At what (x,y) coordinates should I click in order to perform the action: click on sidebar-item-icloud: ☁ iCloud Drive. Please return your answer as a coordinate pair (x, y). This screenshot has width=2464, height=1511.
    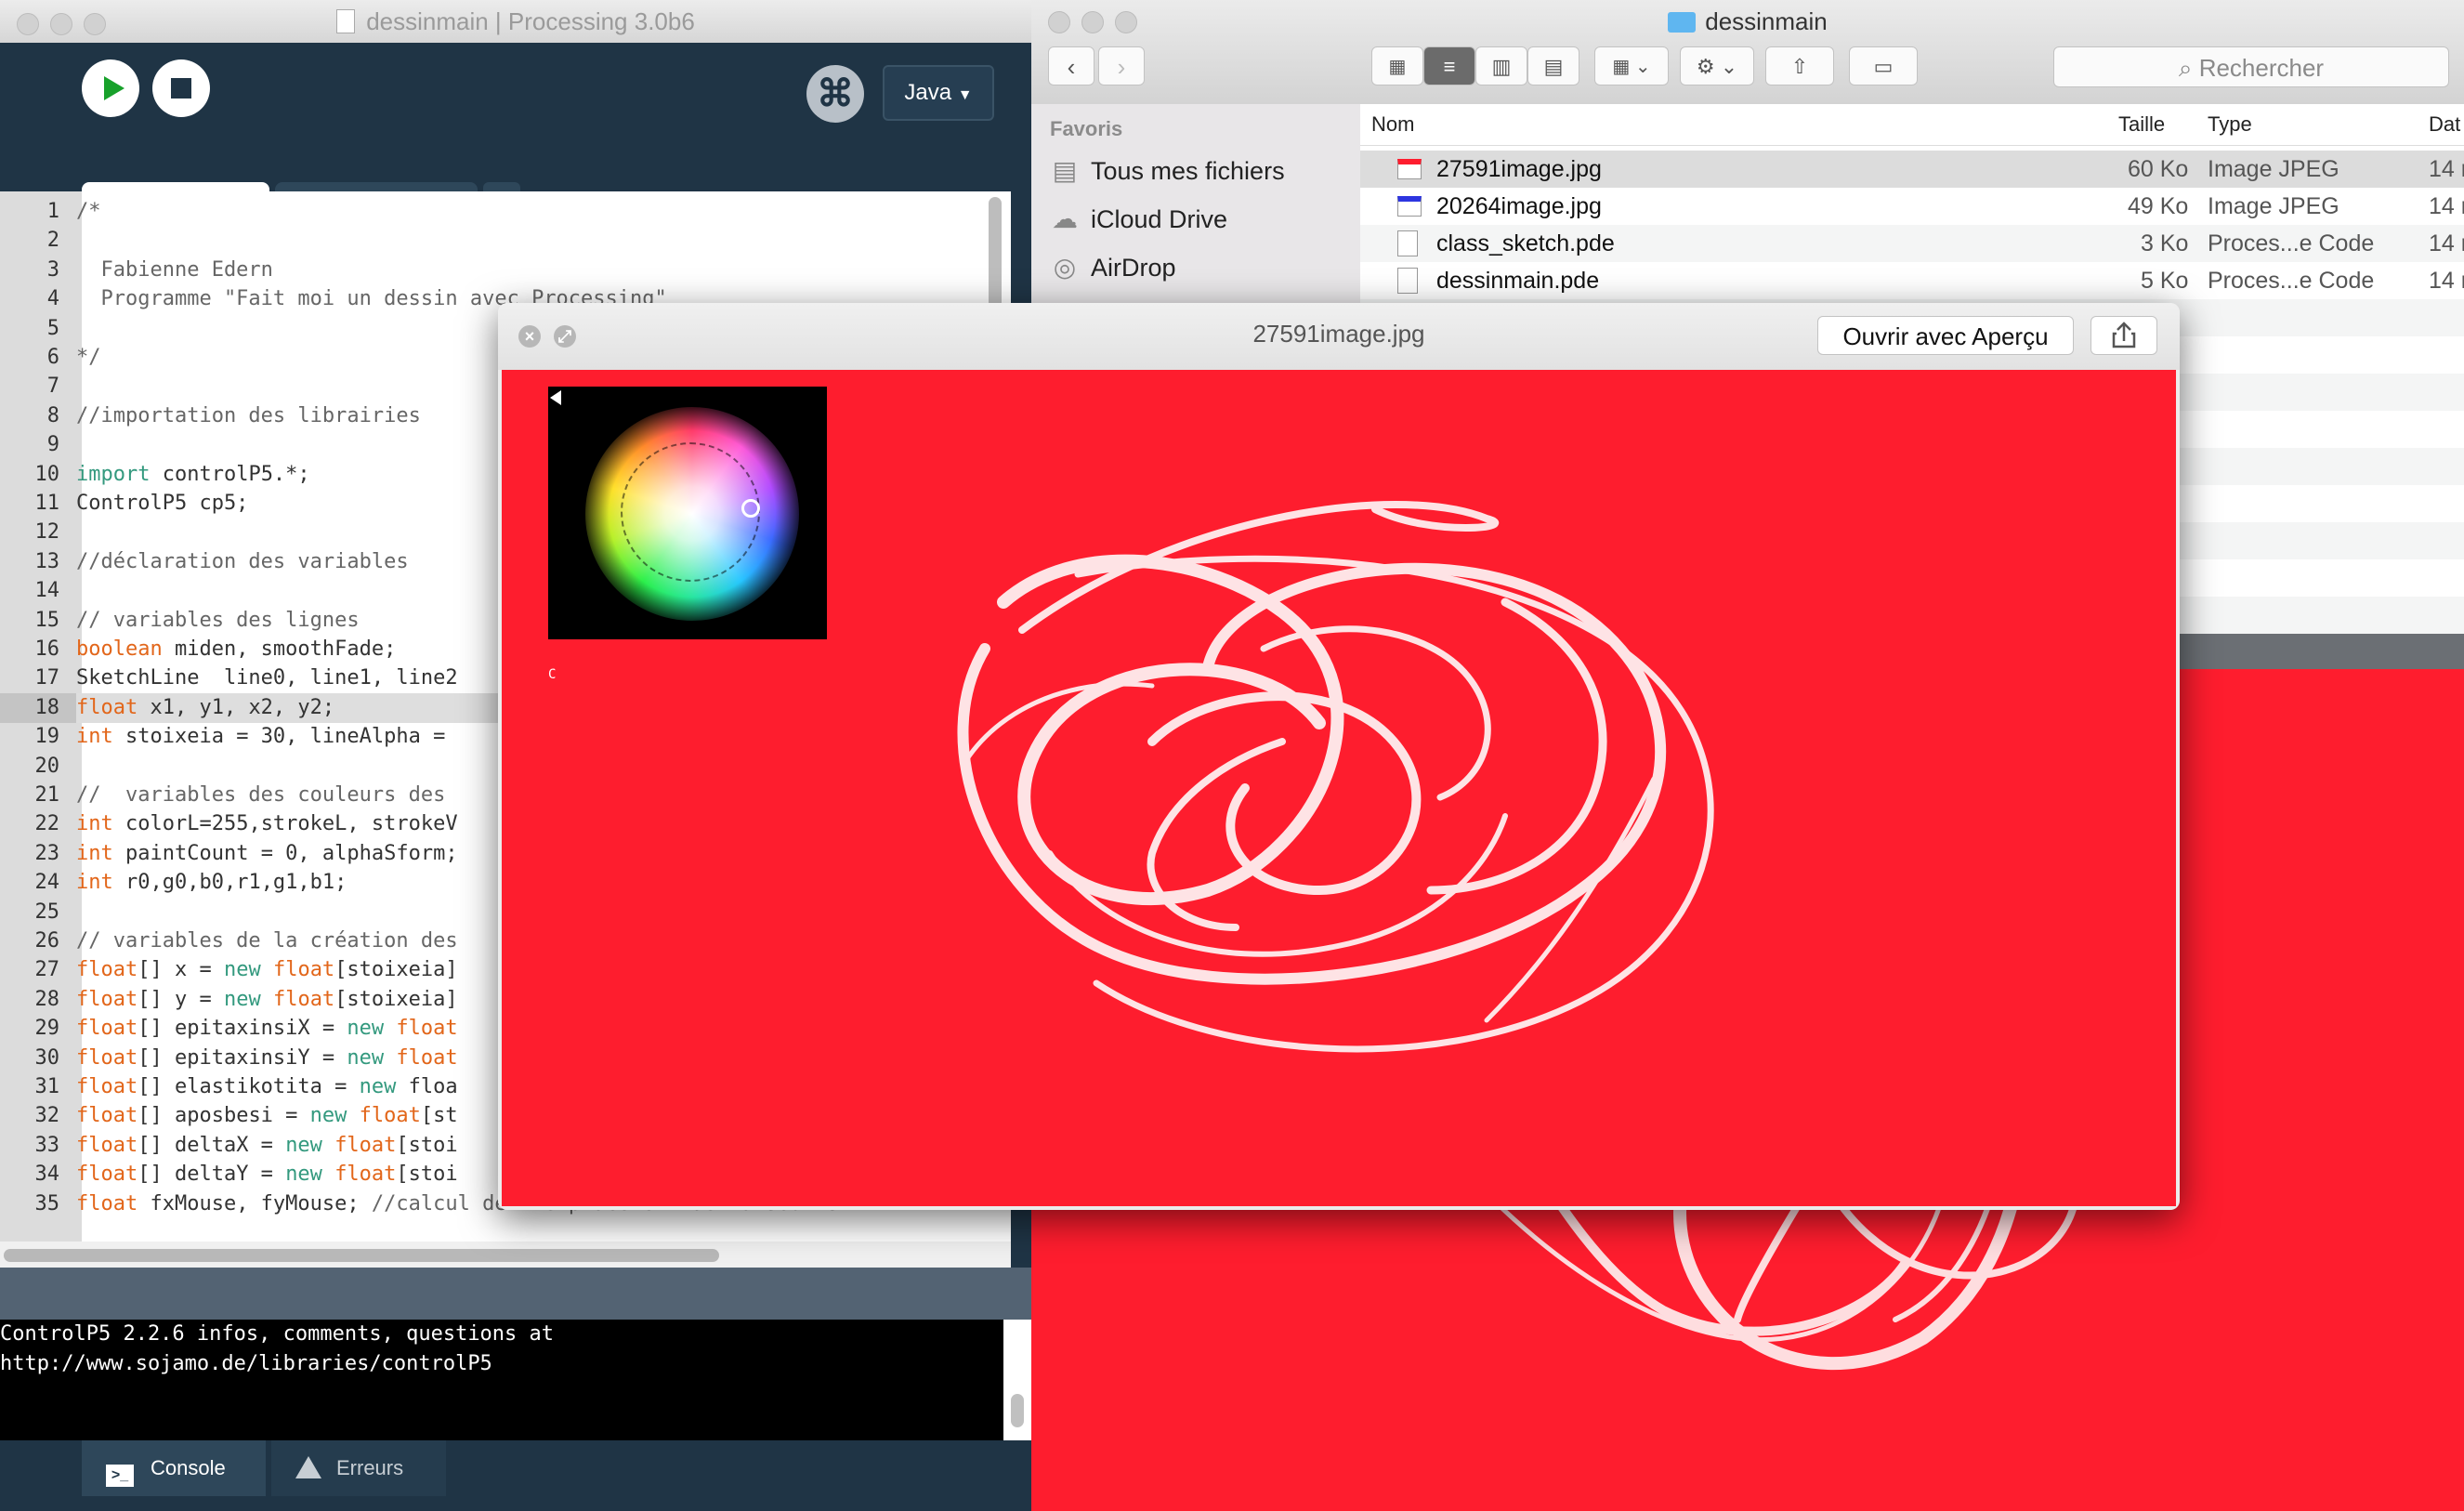
    Looking at the image, I should click on (1138, 219).